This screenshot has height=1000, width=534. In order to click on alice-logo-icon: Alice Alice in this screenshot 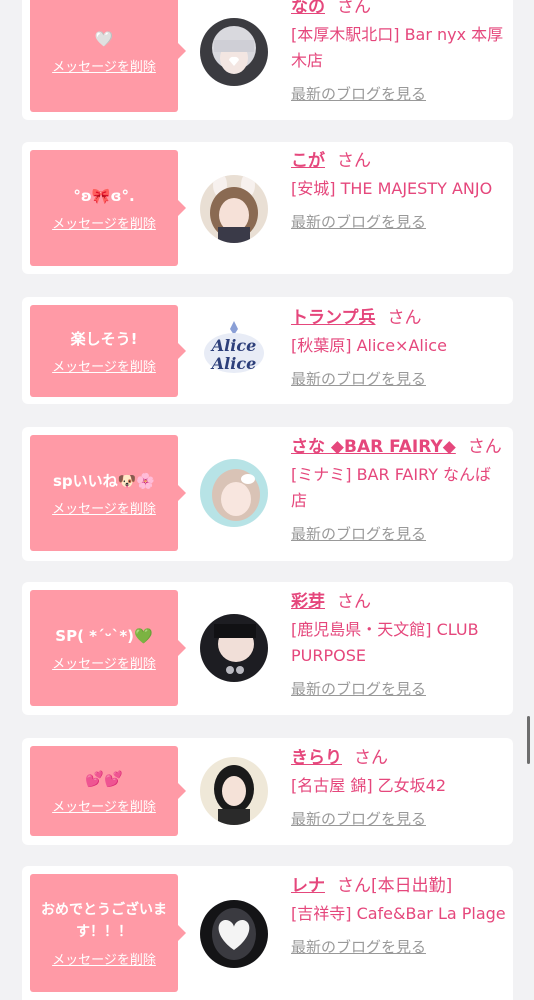, I will do `click(234, 351)`.